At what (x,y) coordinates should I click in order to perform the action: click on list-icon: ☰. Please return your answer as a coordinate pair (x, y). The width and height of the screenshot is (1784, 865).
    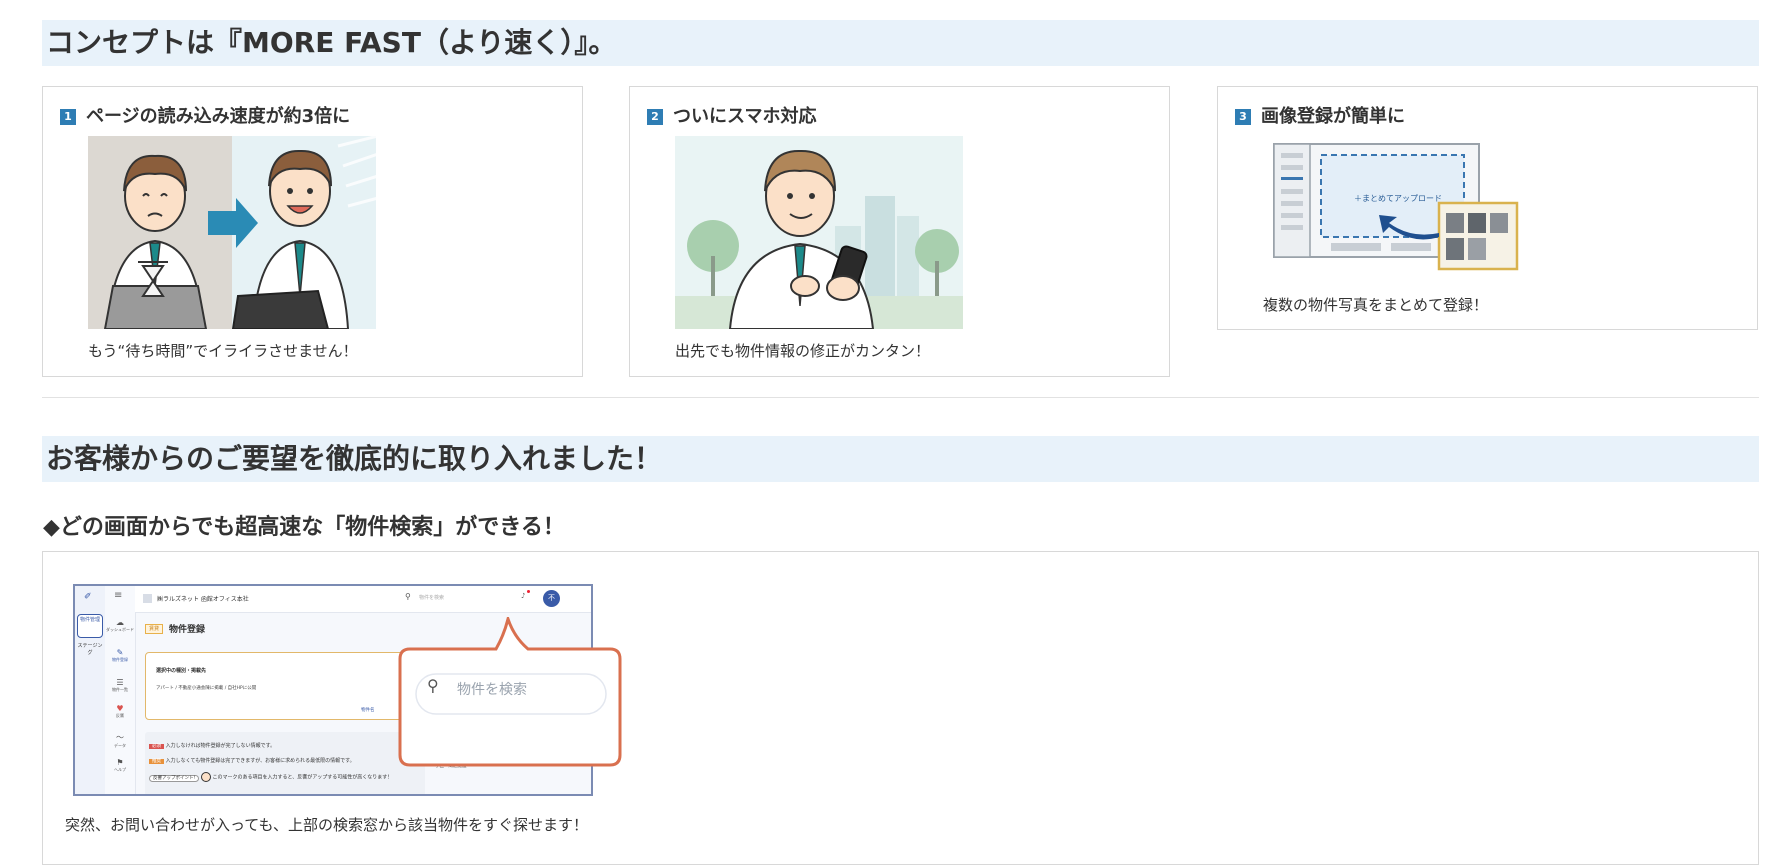
    Looking at the image, I should click on (120, 682).